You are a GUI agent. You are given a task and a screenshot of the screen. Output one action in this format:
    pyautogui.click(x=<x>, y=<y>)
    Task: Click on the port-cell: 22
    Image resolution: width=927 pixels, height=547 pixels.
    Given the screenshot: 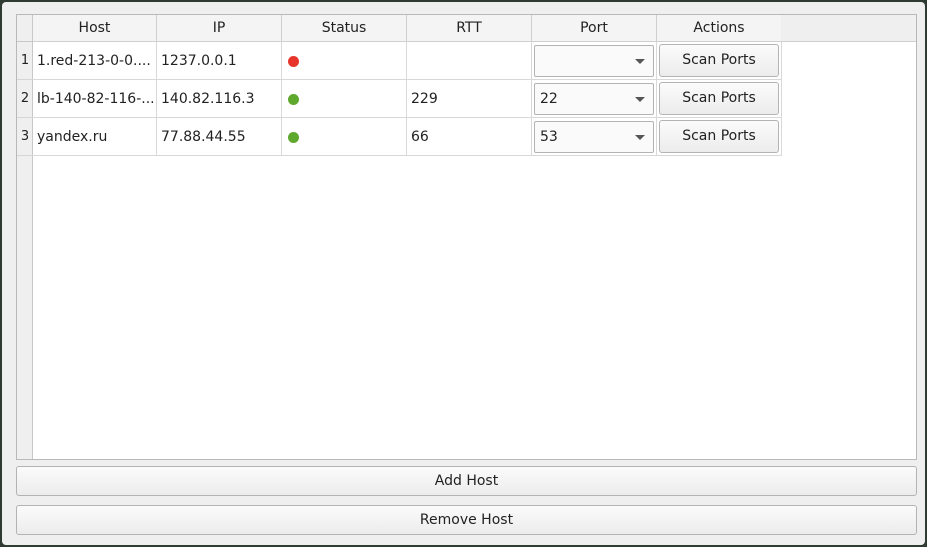 What is the action you would take?
    pyautogui.click(x=594, y=99)
    